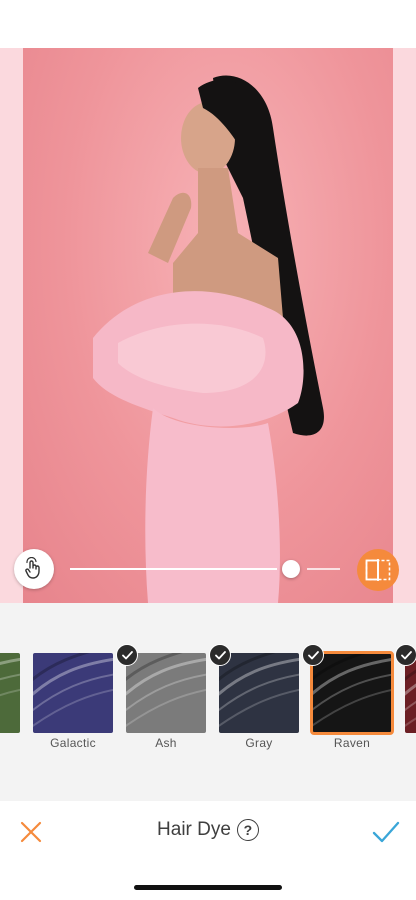  Describe the element at coordinates (247, 830) in the screenshot. I see `help-circle-icon: ?` at that location.